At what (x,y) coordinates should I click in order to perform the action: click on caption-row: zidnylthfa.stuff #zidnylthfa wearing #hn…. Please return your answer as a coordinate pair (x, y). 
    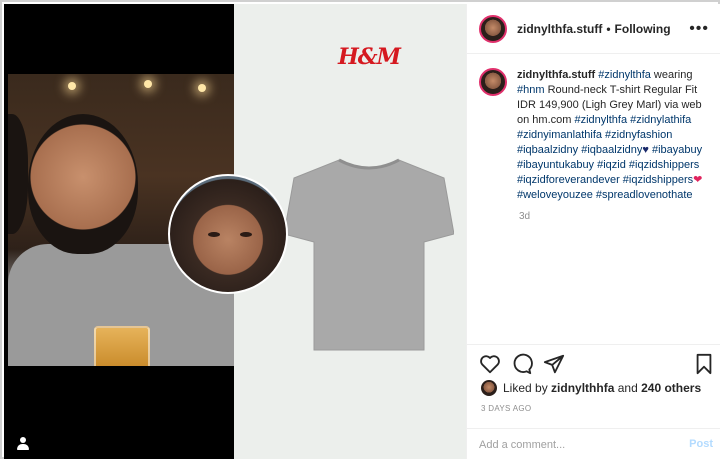
    Looking at the image, I should click on (598, 135).